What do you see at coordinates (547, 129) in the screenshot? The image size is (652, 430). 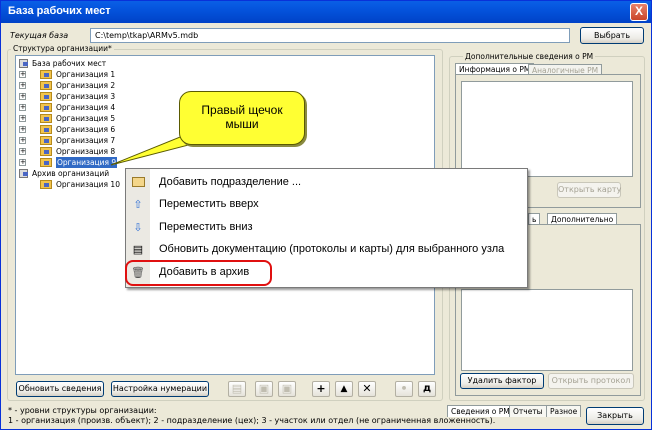 I see `rm-info-textbox` at bounding box center [547, 129].